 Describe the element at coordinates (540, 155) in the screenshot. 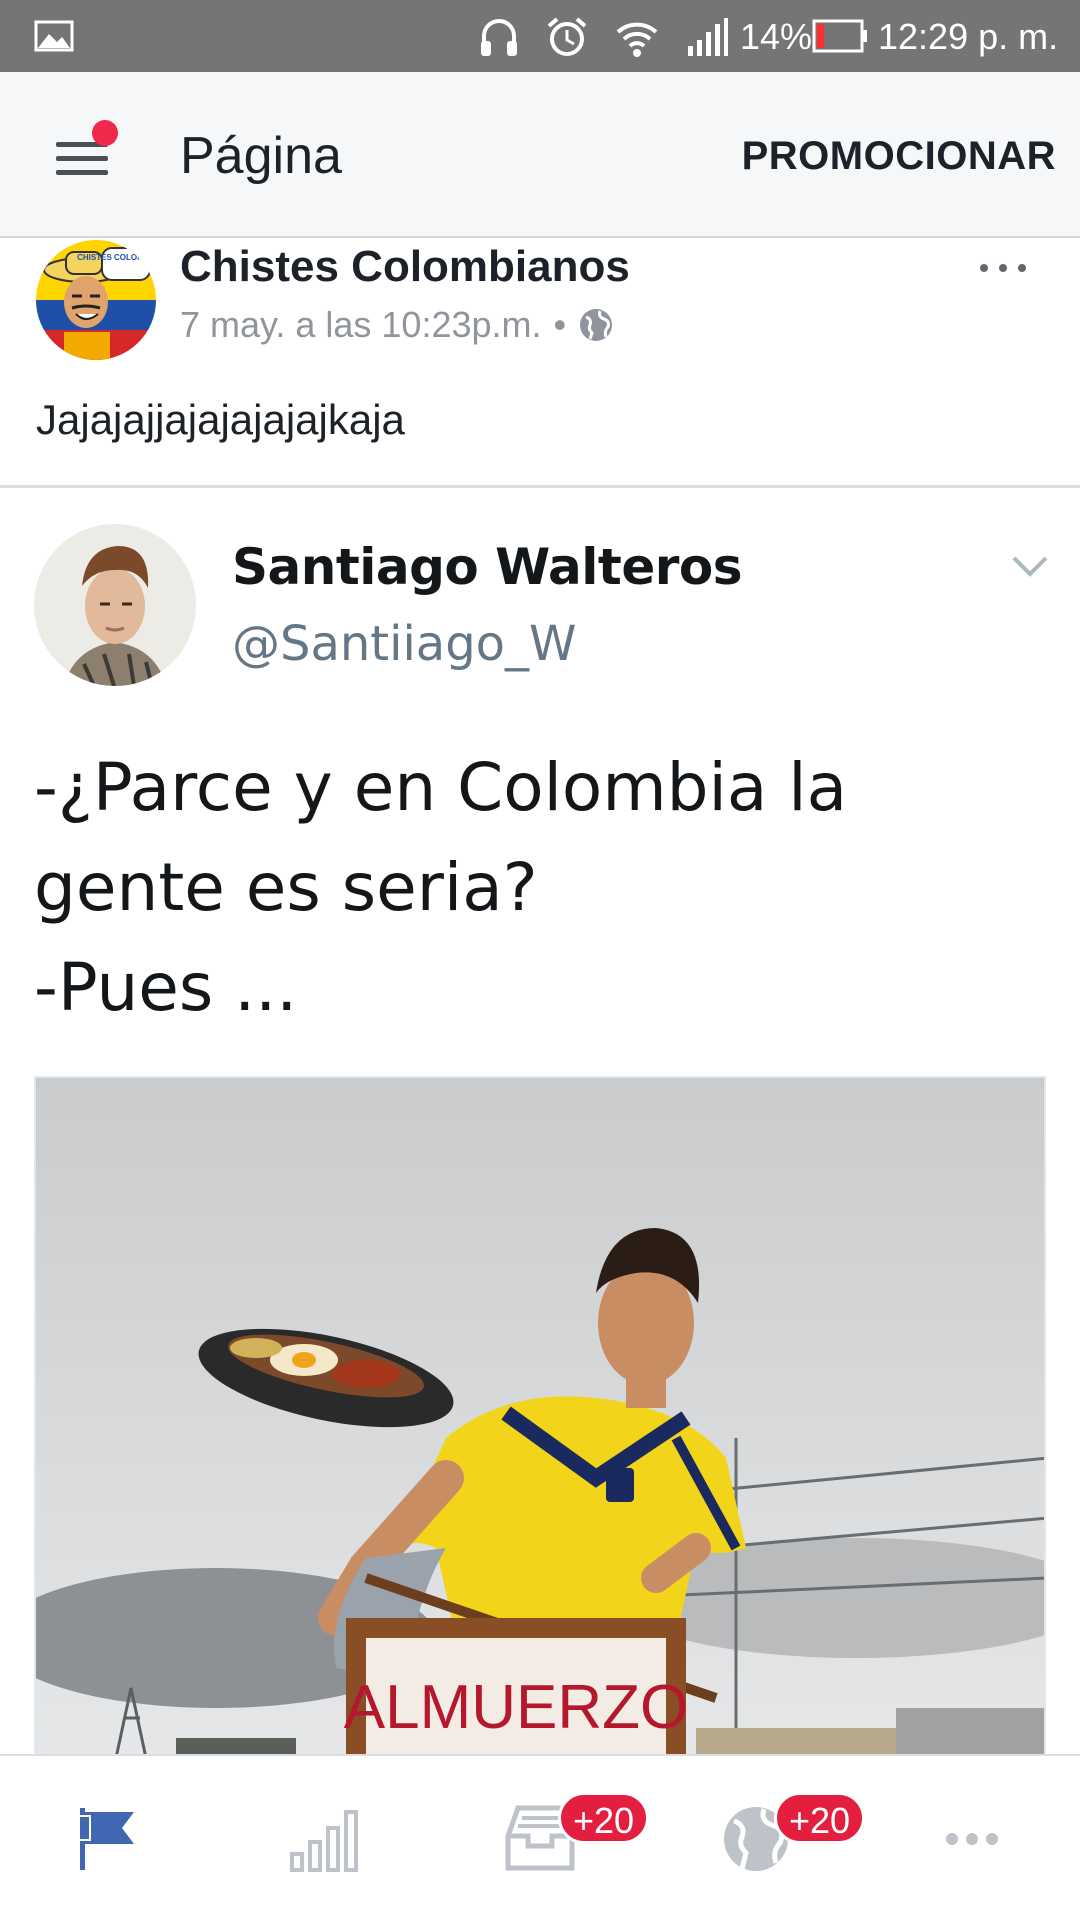

I see `app-bar: Página PROMOCIONAR` at that location.